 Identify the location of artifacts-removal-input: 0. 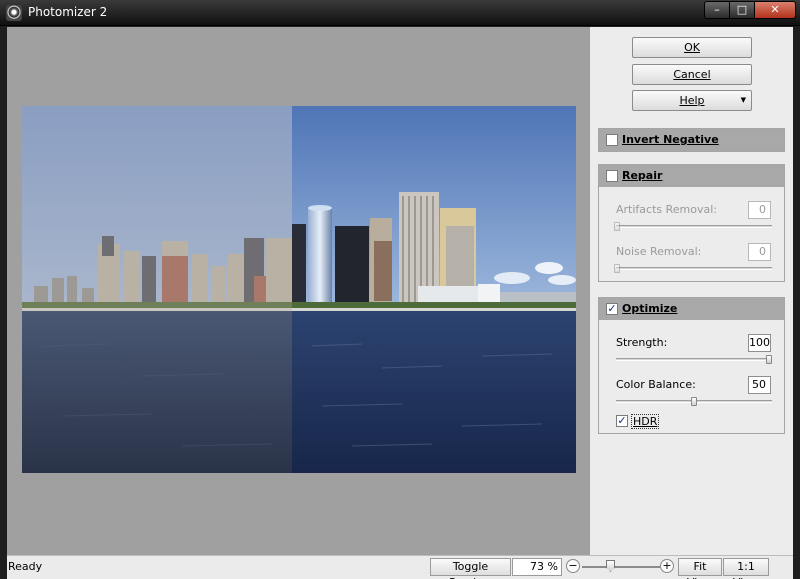
(759, 210).